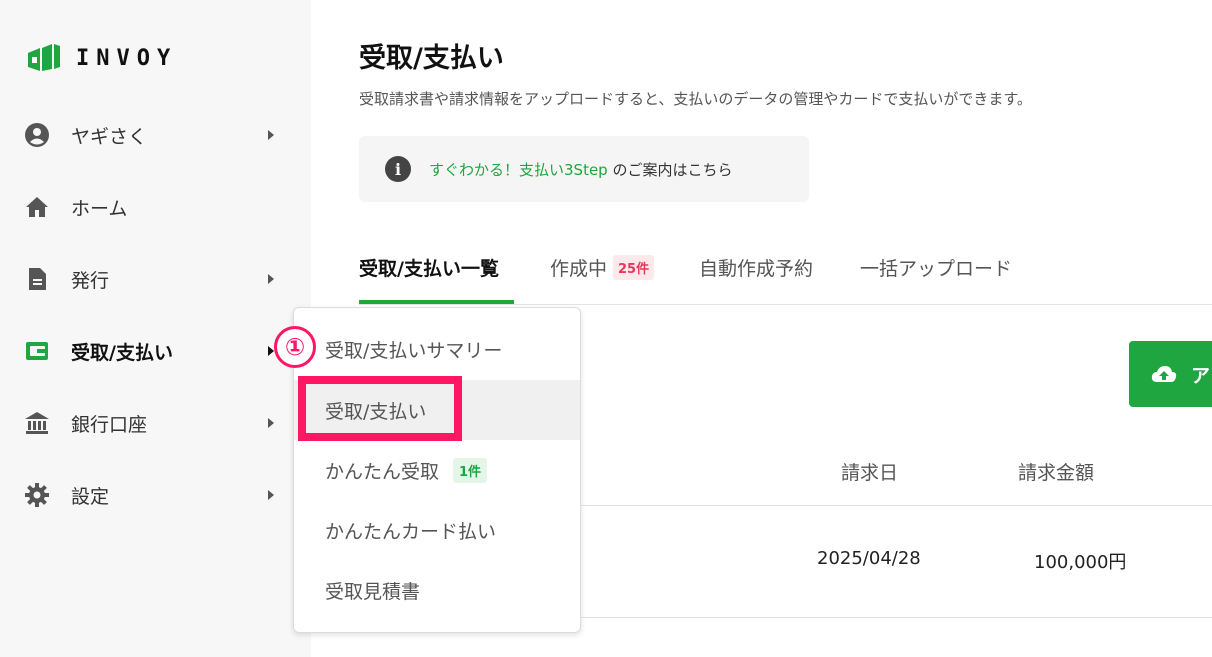  Describe the element at coordinates (37, 495) in the screenshot. I see `gear-icon` at that location.